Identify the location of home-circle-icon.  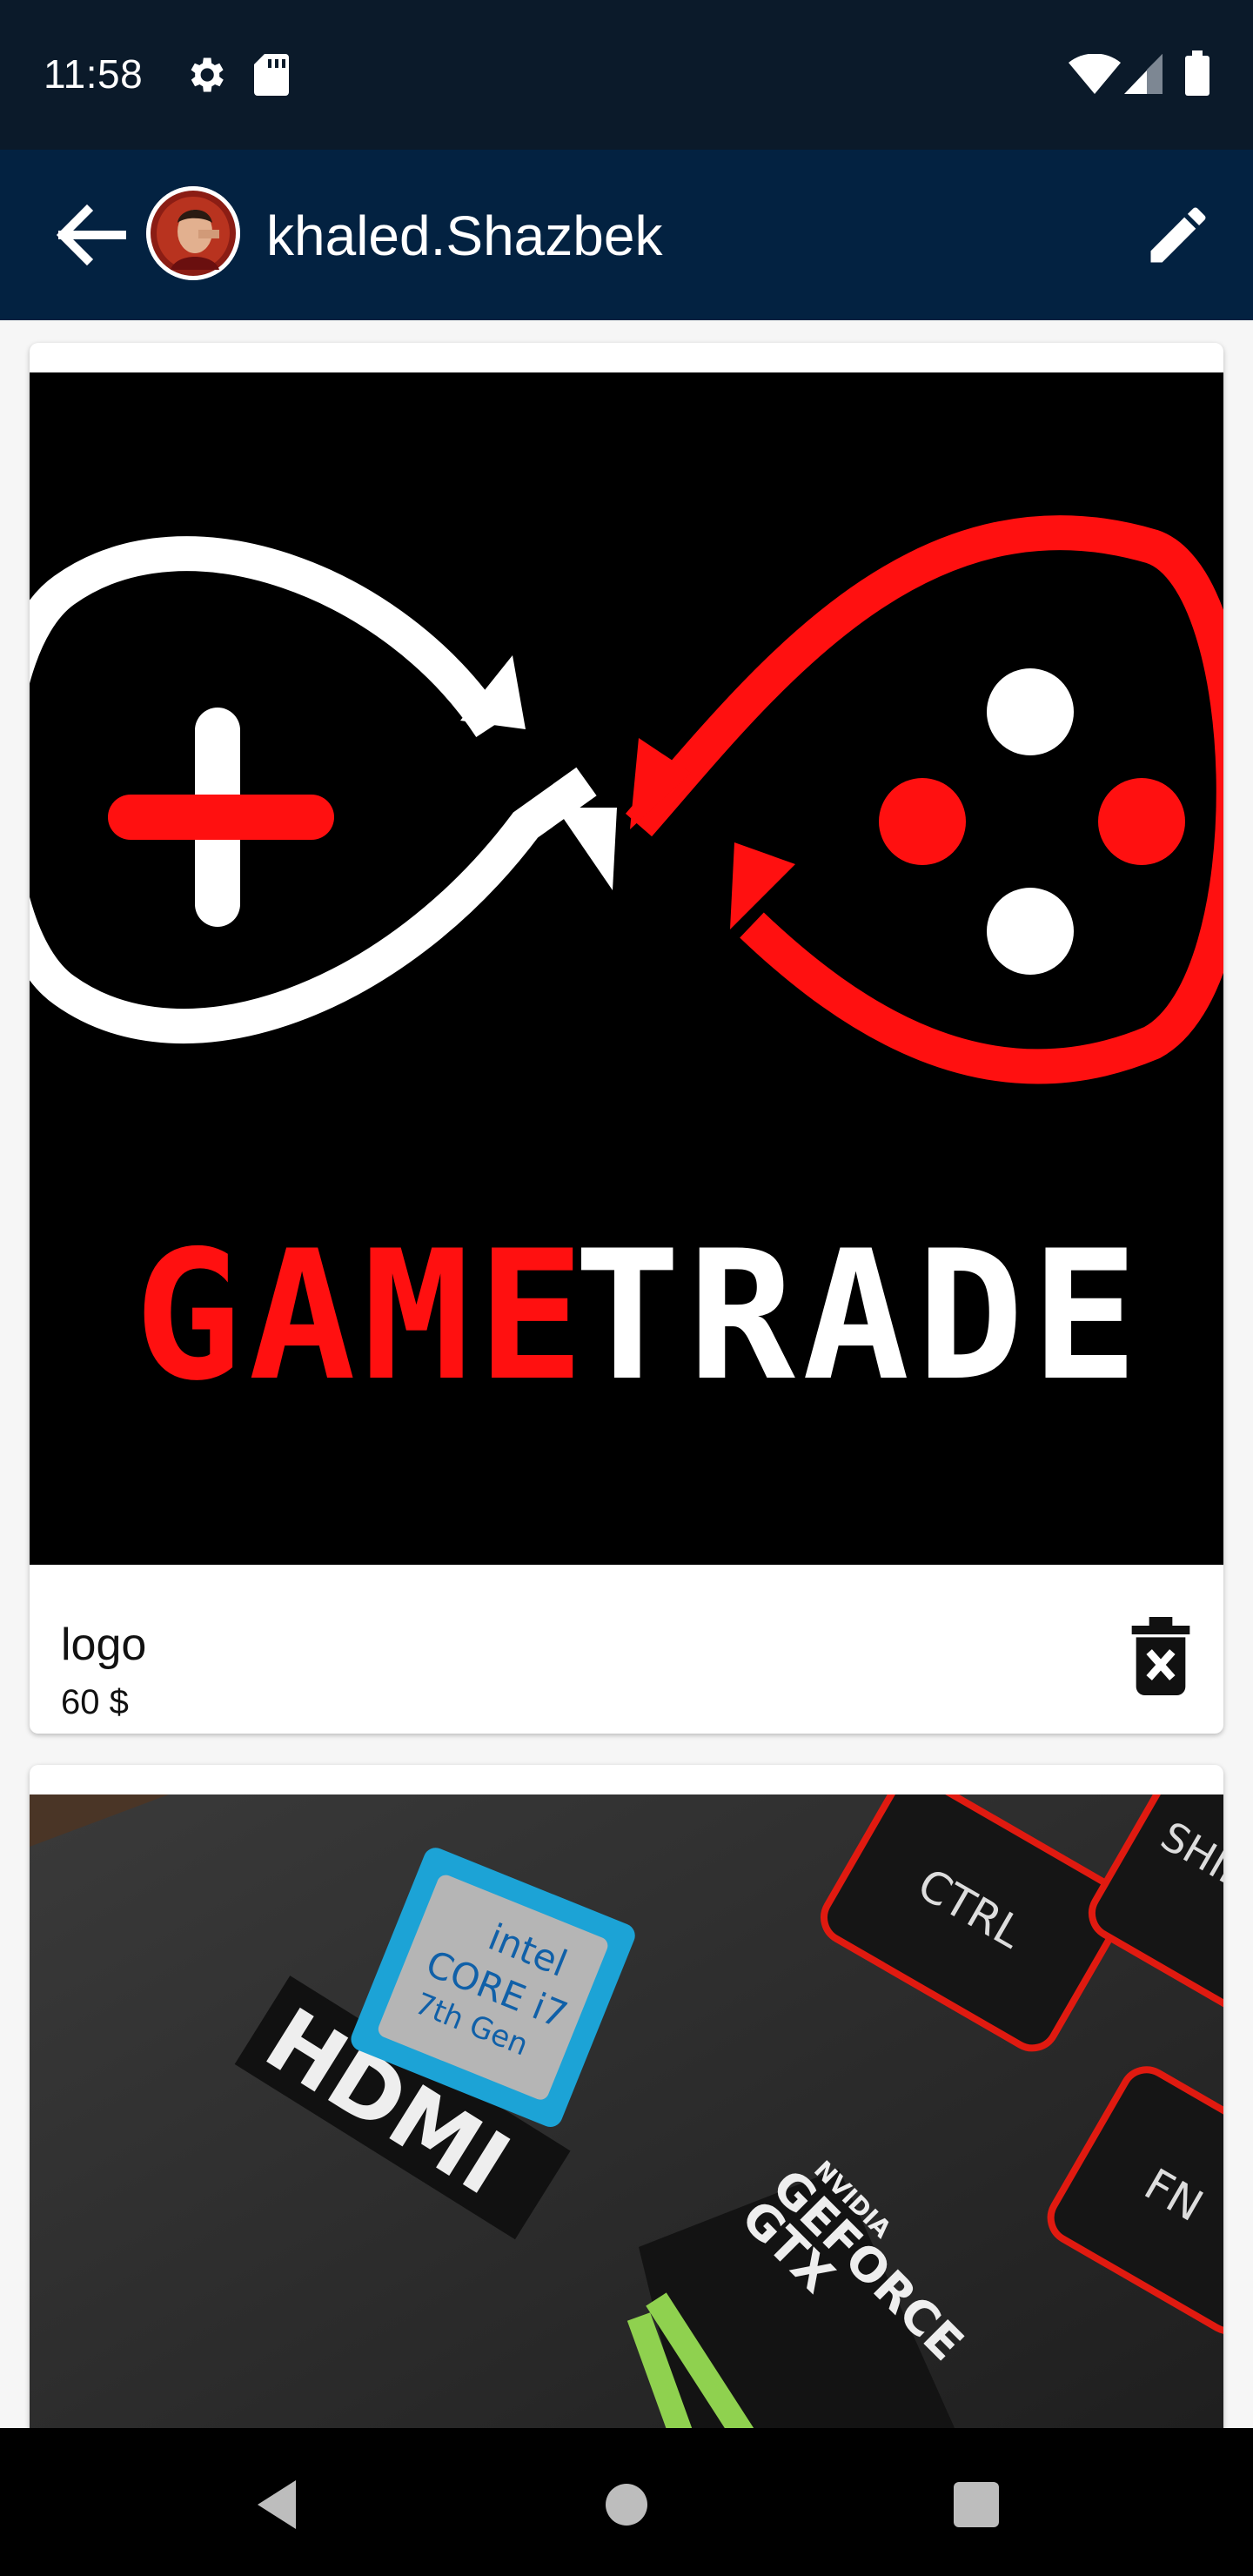
(626, 2505).